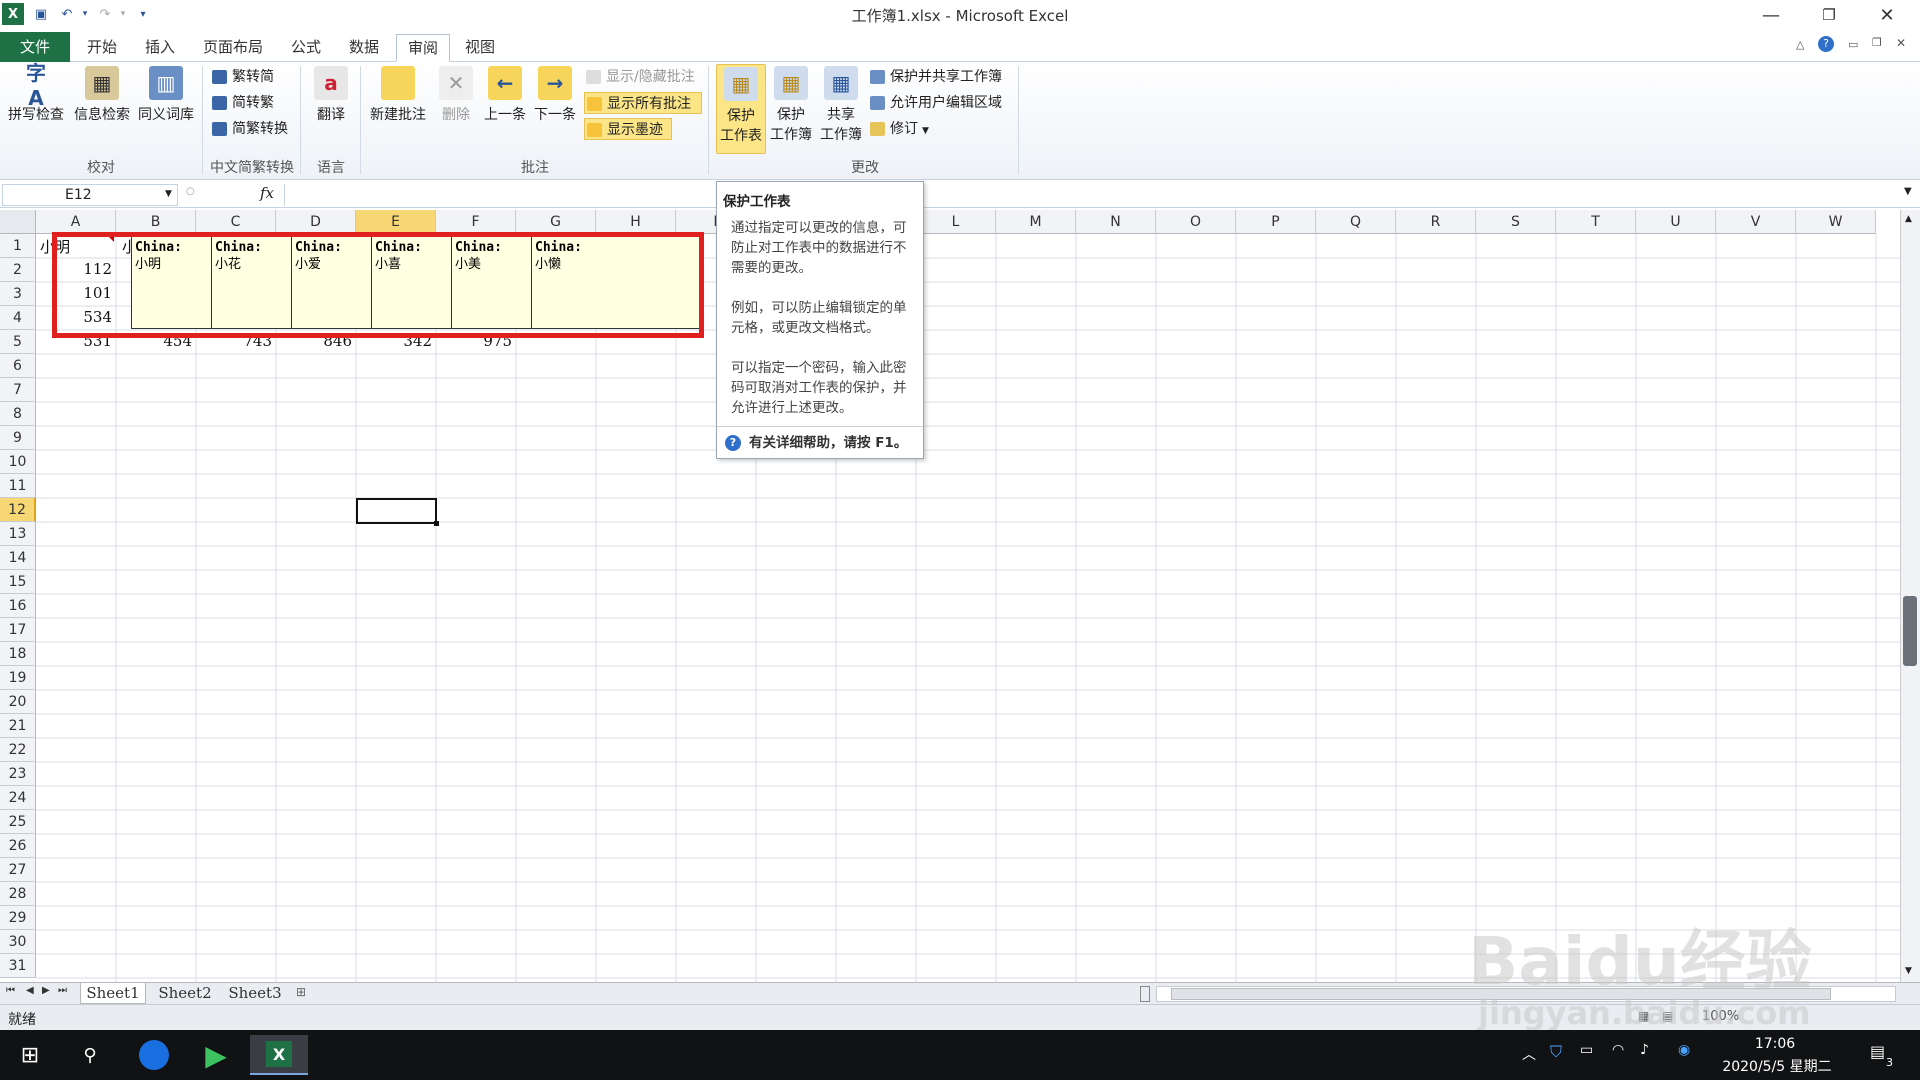 The width and height of the screenshot is (1920, 1080). I want to click on allow-edit-ranges-button: 允许用户编辑区域, so click(935, 103).